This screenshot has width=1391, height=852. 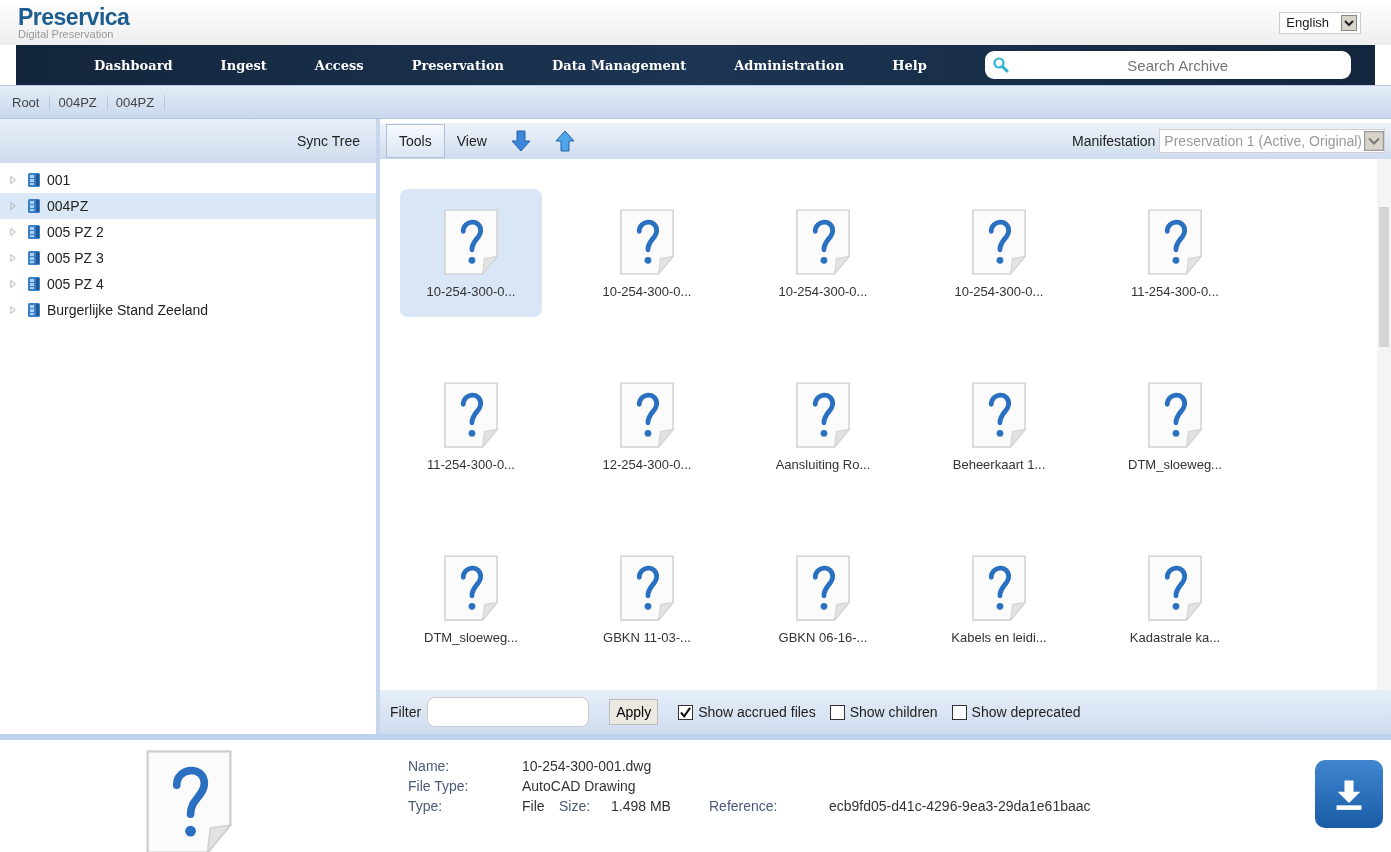 I want to click on detail-value: ecb9fd05-d41c-4296-9ea3-29da1e61baac, so click(x=960, y=806).